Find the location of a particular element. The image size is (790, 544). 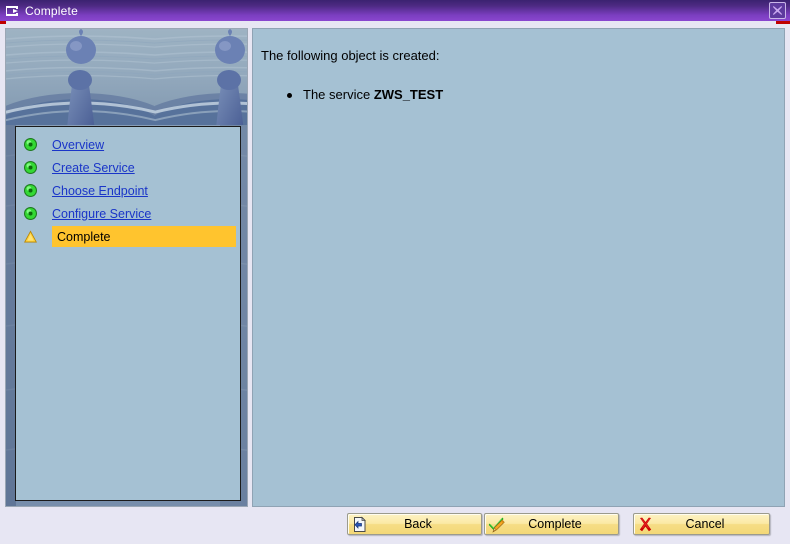

back-page-icon is located at coordinates (360, 524).